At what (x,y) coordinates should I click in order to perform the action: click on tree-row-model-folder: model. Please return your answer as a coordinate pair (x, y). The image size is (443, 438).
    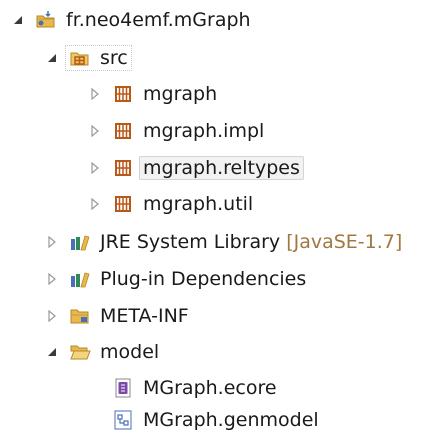
    Looking at the image, I should click on (102, 352).